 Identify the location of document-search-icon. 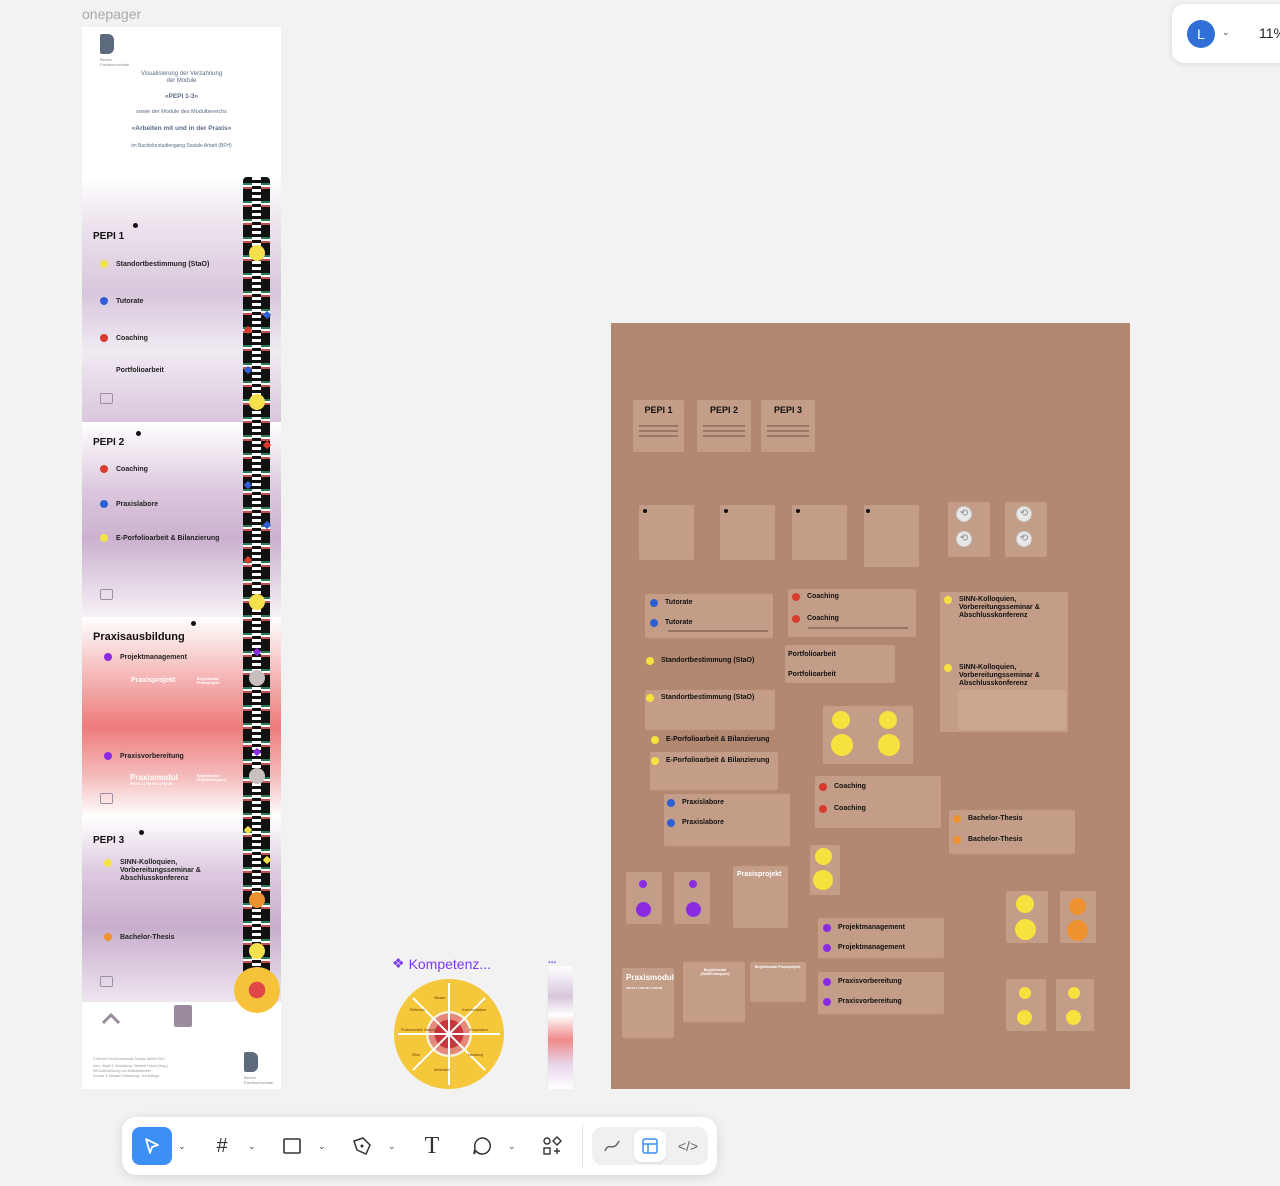
(183, 1016).